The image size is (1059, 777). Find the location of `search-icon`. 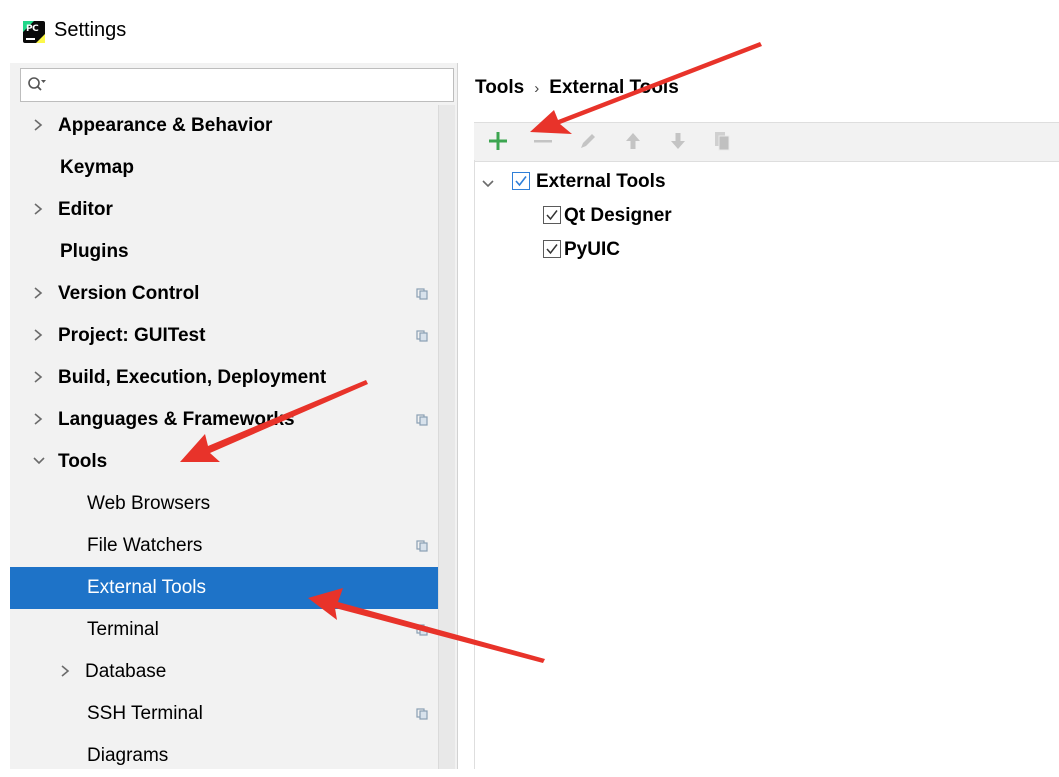

search-icon is located at coordinates (37, 84).